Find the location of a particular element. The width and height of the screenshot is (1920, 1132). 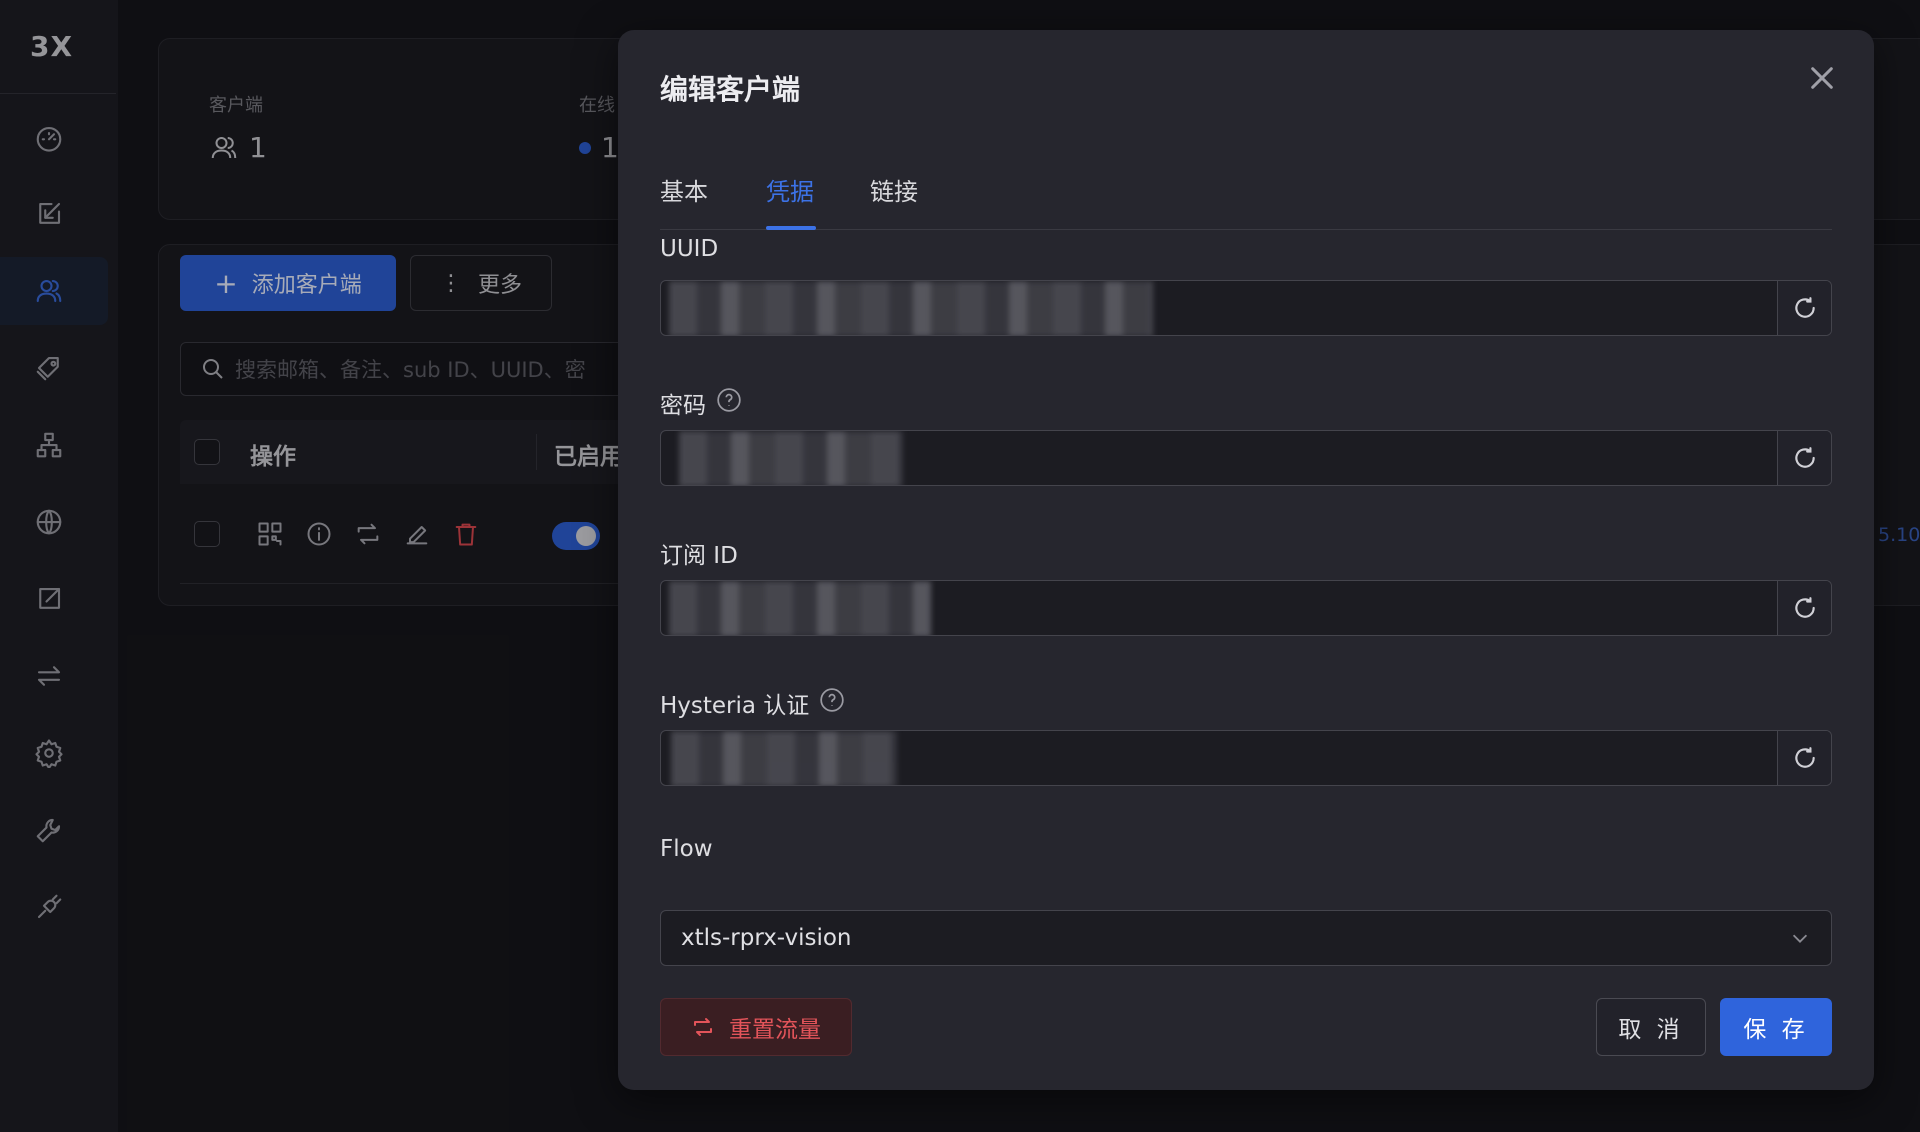

cancel-button: 取 消 is located at coordinates (1651, 1027).